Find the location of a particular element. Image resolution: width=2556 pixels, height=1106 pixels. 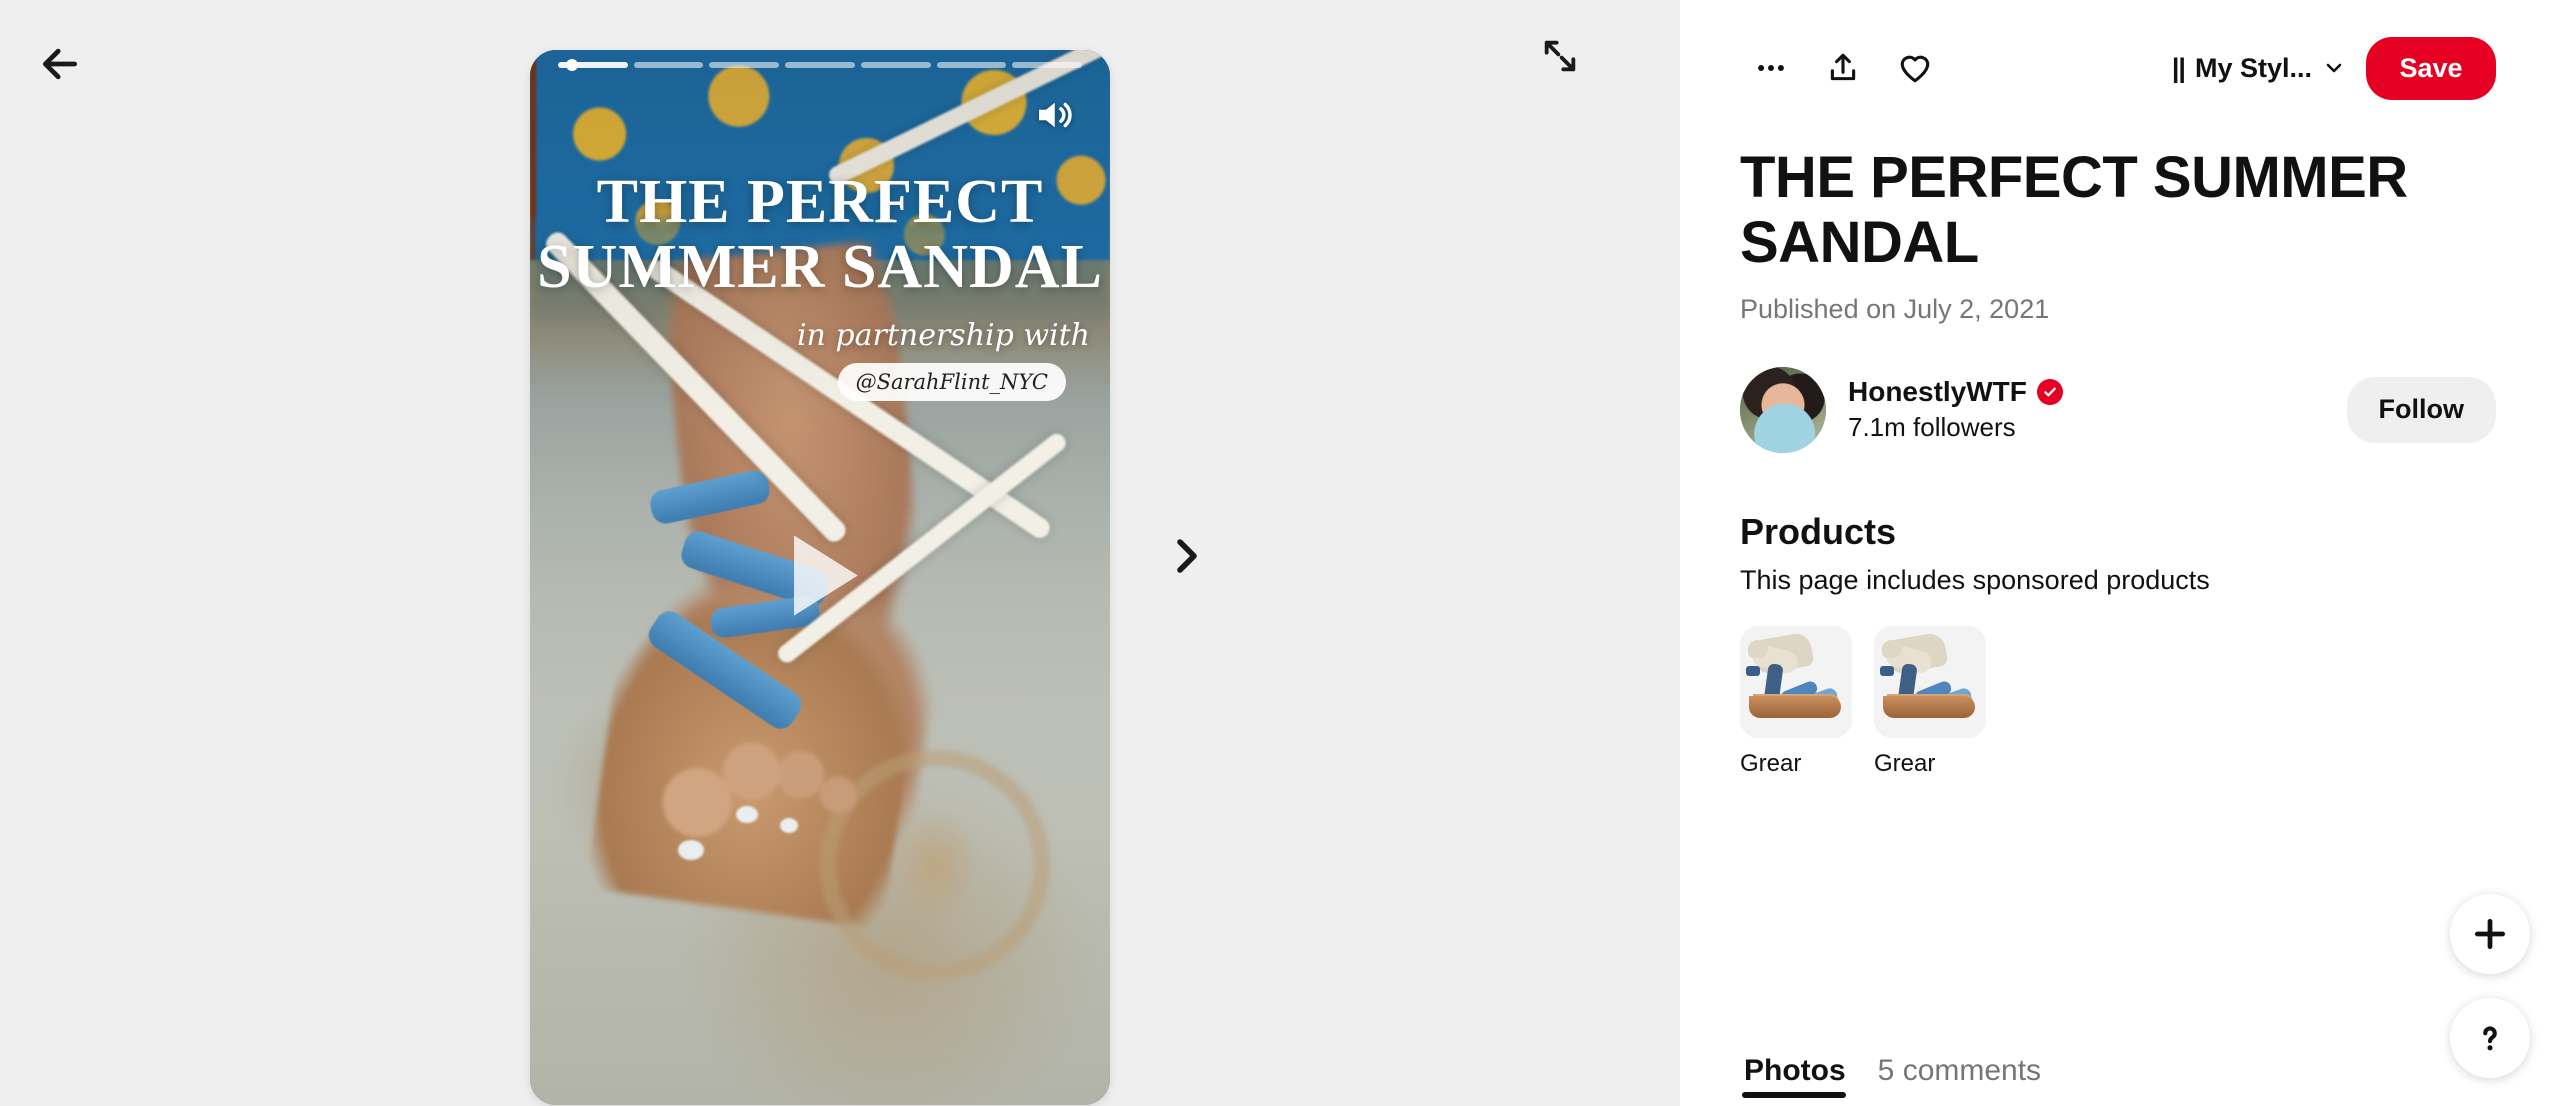

products-list: Grear Grear is located at coordinates (2118, 701).